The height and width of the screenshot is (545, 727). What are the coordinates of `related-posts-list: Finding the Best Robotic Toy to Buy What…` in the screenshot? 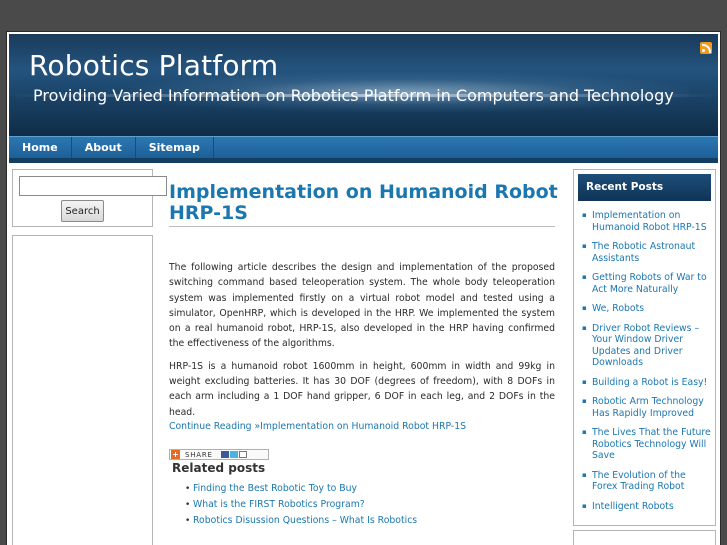 It's located at (301, 505).